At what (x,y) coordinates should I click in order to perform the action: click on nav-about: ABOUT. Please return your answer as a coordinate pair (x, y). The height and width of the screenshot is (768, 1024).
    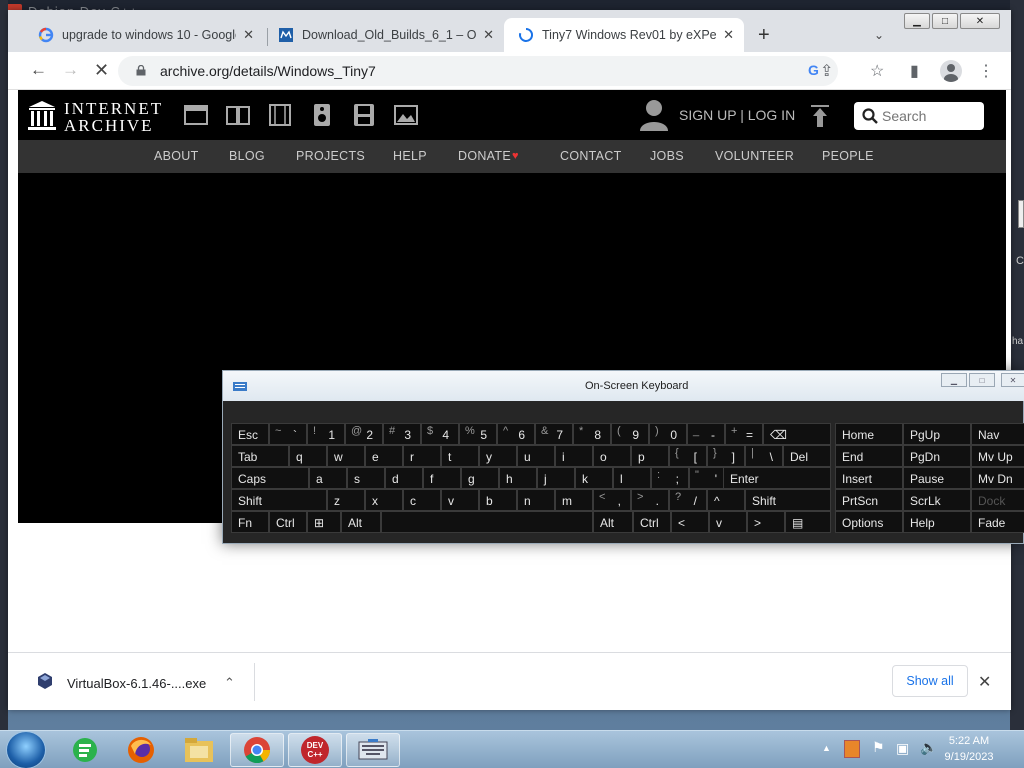
    Looking at the image, I should click on (176, 156).